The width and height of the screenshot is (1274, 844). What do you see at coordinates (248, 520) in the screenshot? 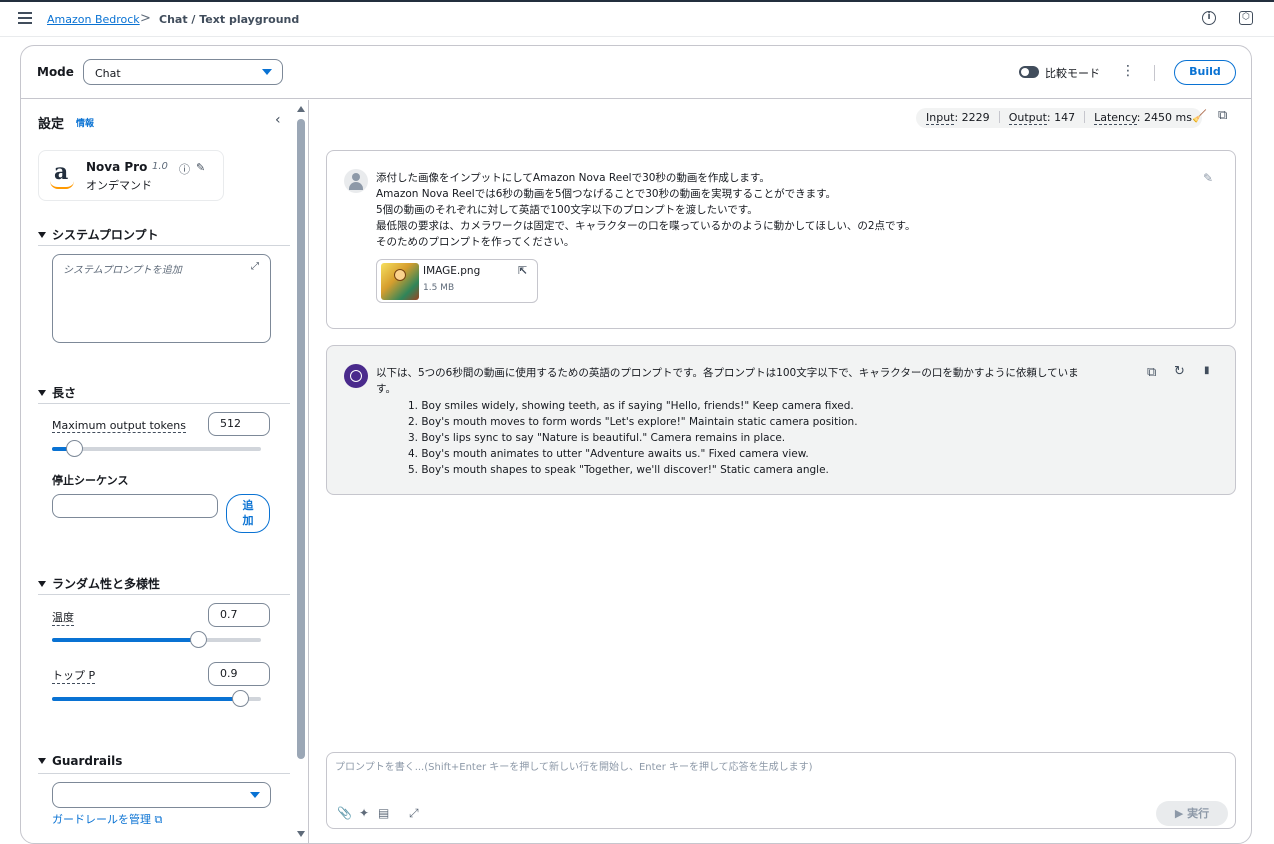
I see `add-button-label-2: 加` at bounding box center [248, 520].